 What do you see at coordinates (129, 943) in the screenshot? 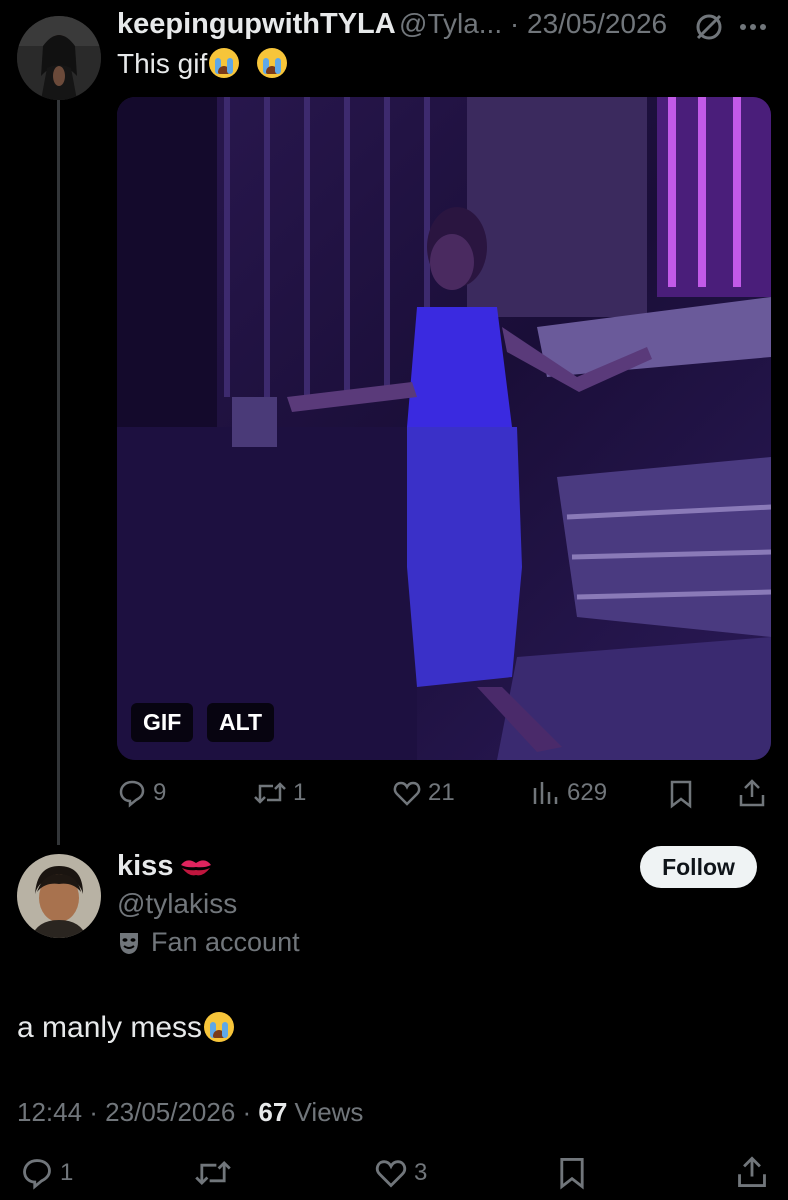
I see `theater-mask-icon` at bounding box center [129, 943].